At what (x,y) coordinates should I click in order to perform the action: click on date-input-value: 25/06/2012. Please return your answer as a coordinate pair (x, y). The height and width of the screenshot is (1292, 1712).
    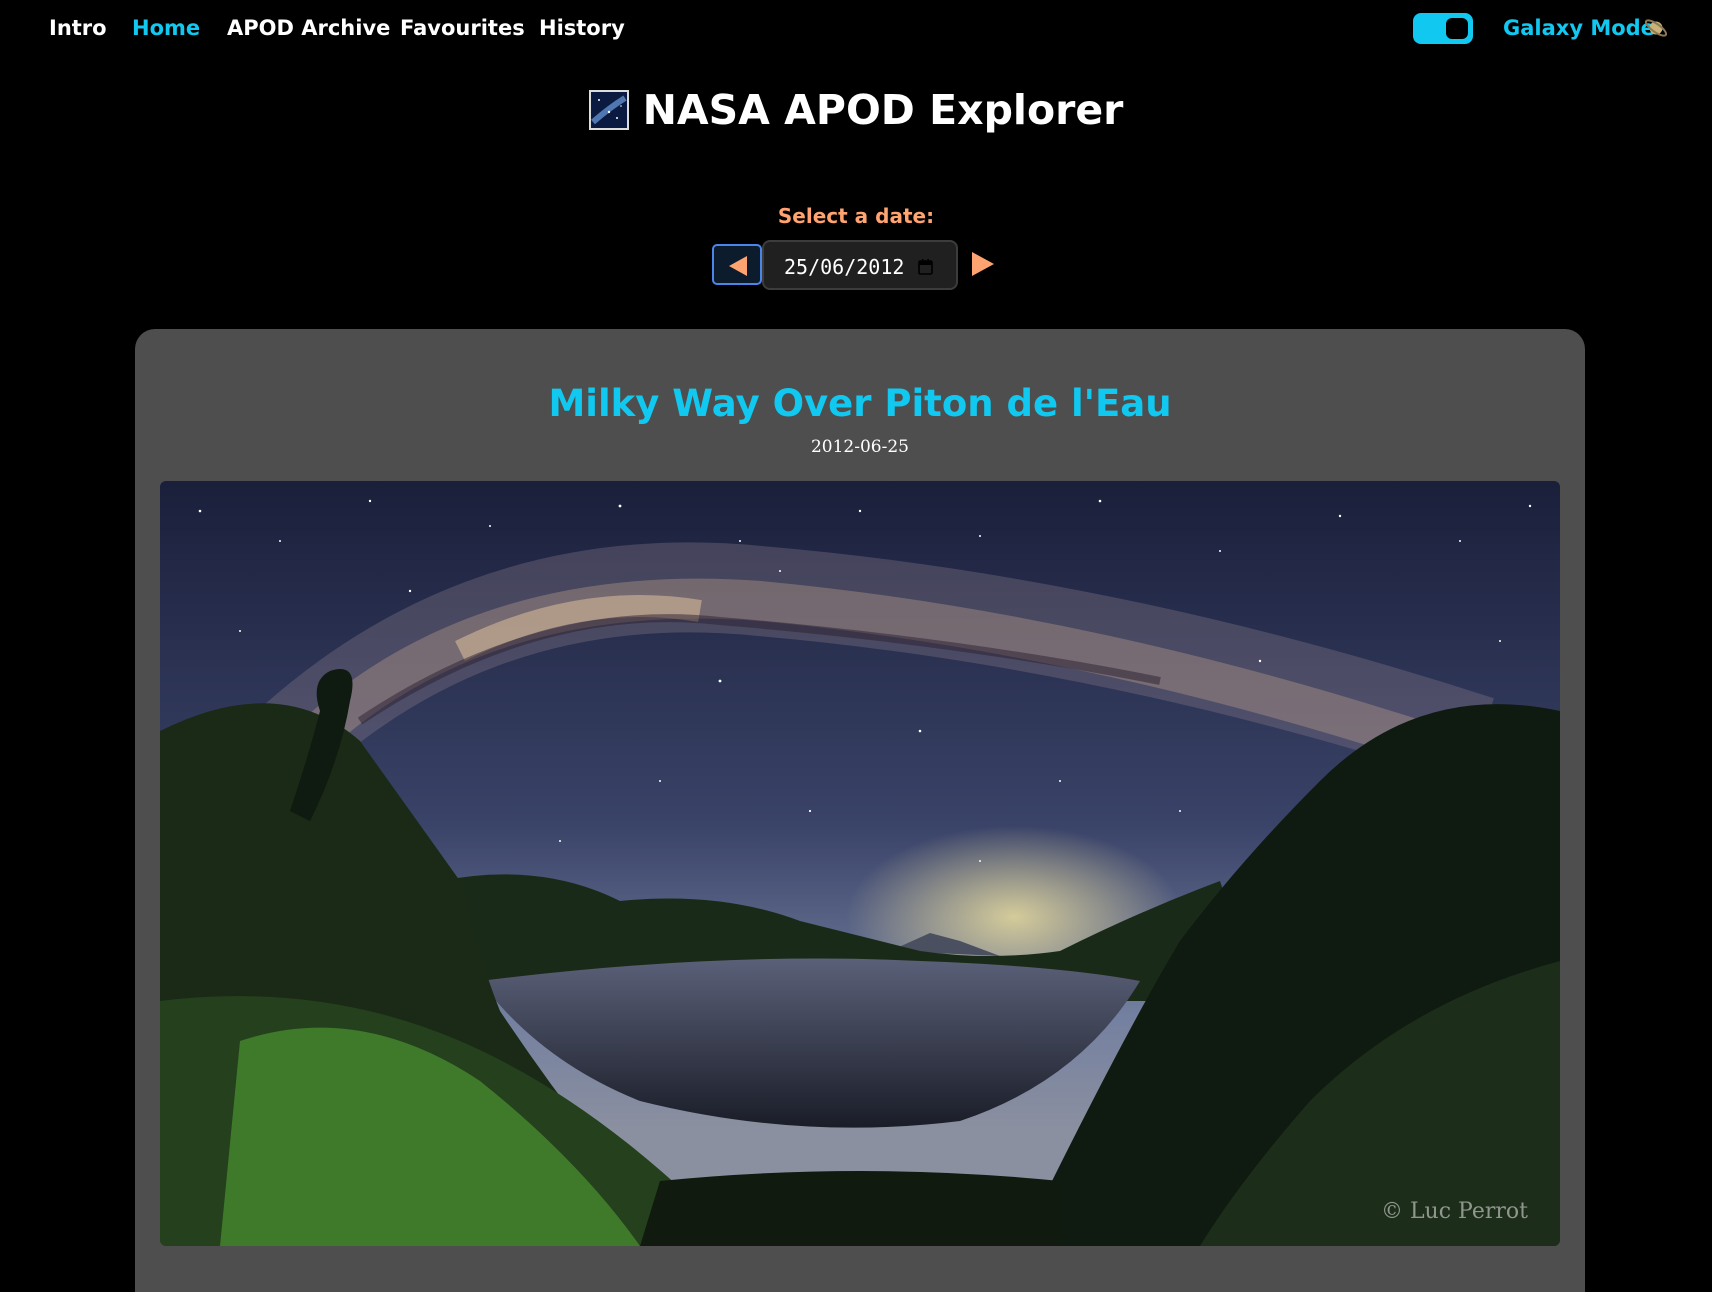
    Looking at the image, I should click on (844, 267).